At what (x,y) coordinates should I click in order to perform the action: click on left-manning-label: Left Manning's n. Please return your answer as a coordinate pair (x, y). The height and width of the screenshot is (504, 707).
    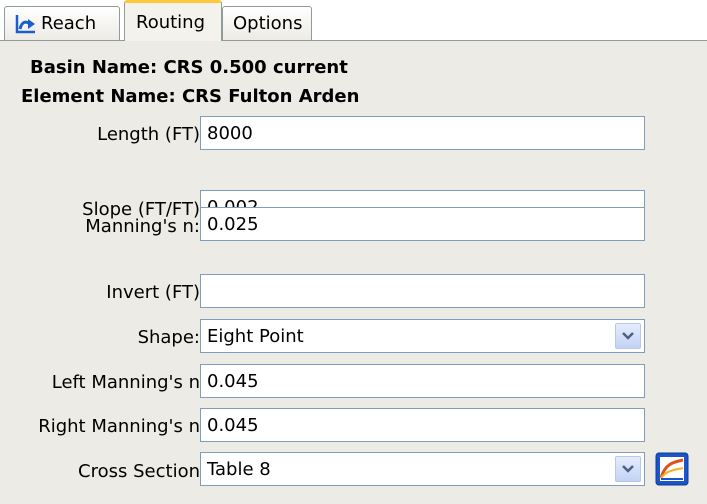
    Looking at the image, I should click on (125, 382).